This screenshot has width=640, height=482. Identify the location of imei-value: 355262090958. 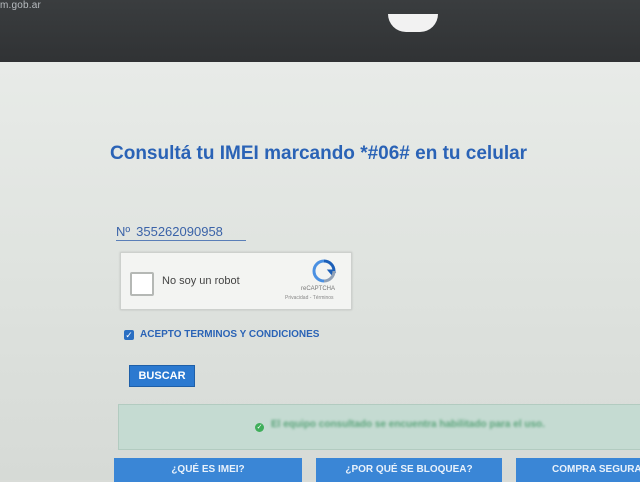
(179, 231).